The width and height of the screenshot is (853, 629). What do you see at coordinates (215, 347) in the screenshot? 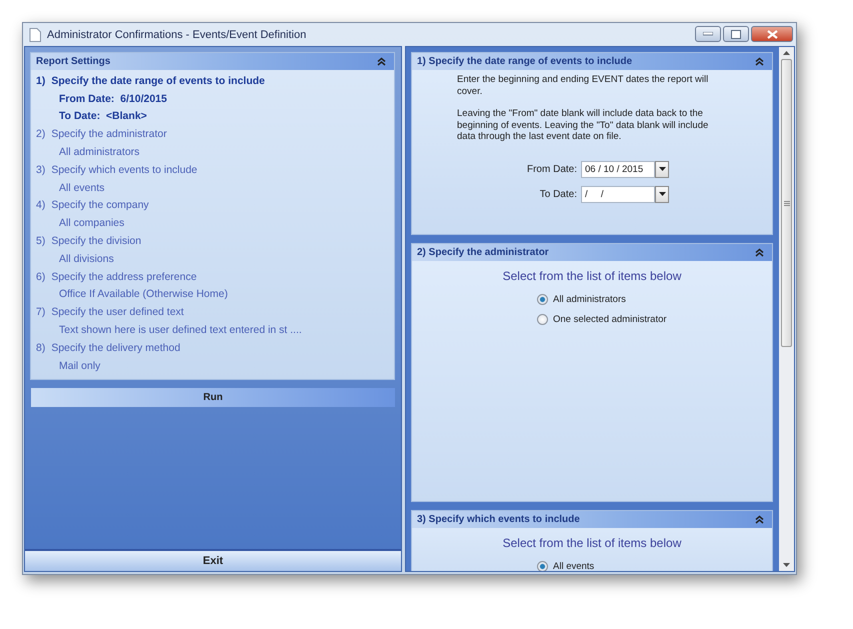
I see `step-item: 8) Specify the delivery method` at bounding box center [215, 347].